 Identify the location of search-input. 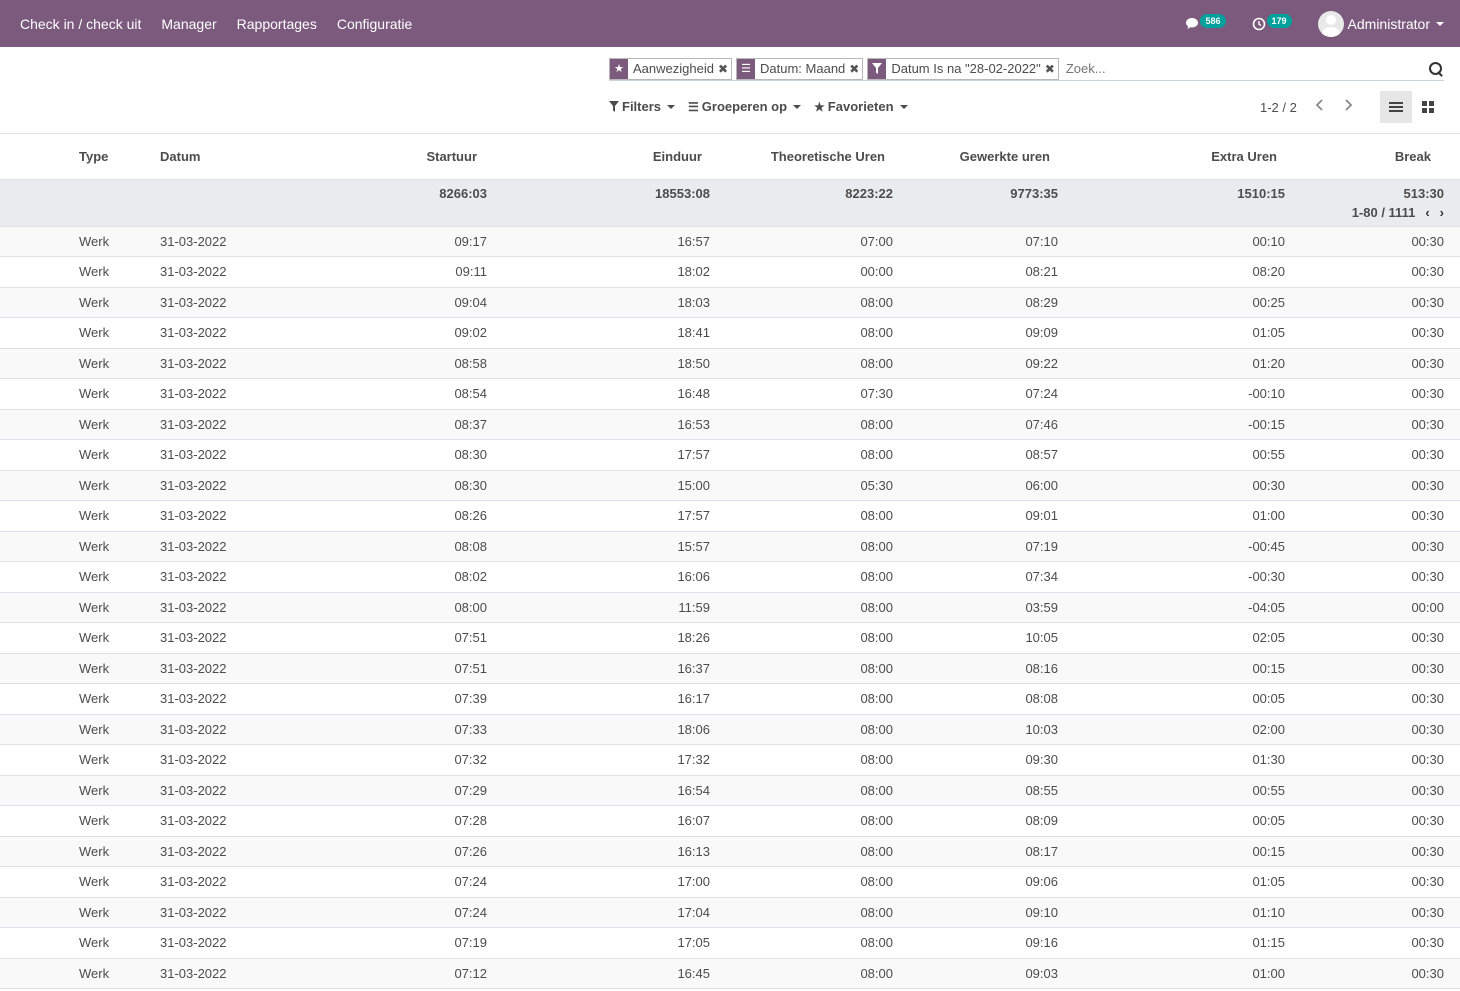
(1245, 68).